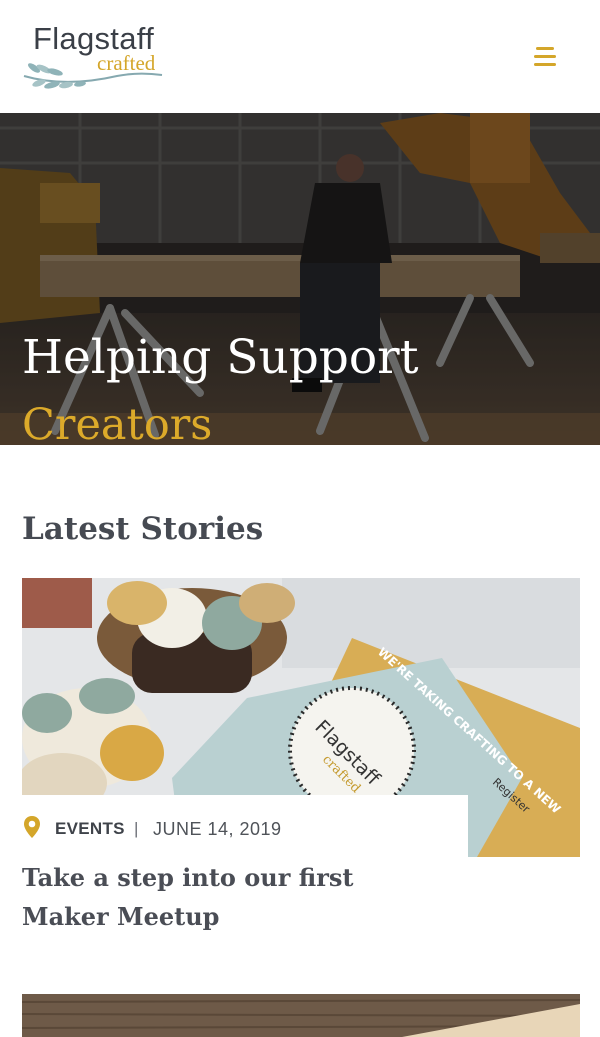 This screenshot has height=1037, width=600. What do you see at coordinates (90, 829) in the screenshot?
I see `story-category: EVENTS` at bounding box center [90, 829].